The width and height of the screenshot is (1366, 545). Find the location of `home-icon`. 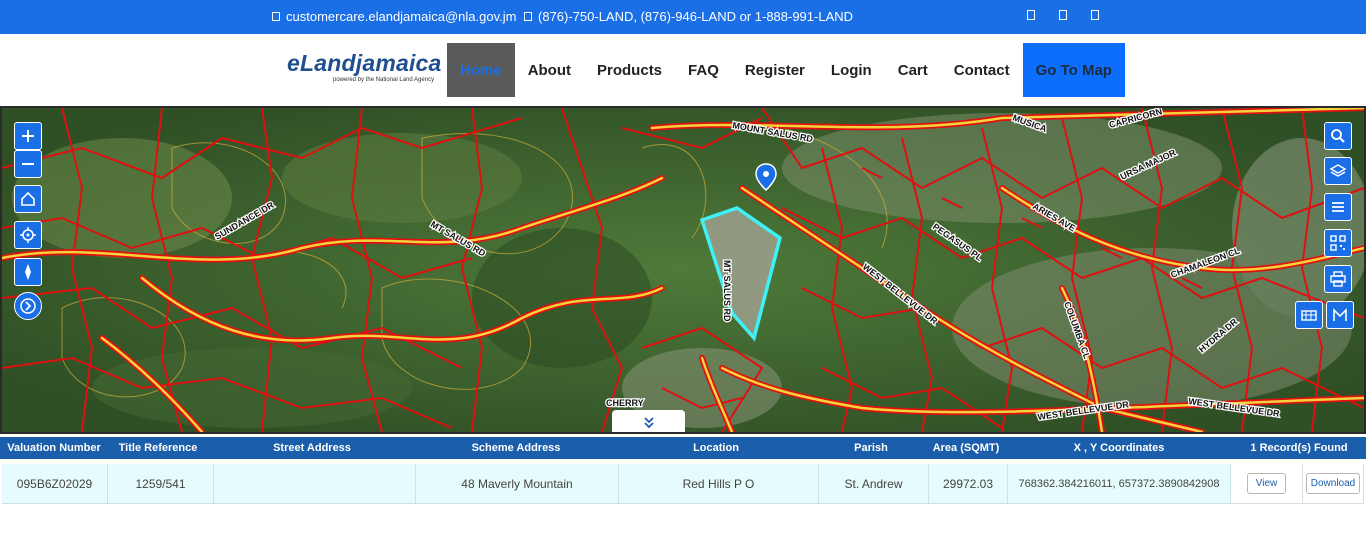

home-icon is located at coordinates (28, 198).